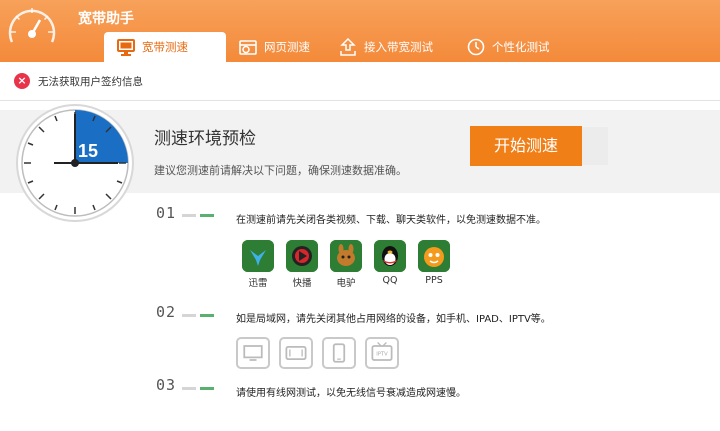 Image resolution: width=720 pixels, height=431 pixels. I want to click on tab-broadband-speed: 宽带测速, so click(165, 47).